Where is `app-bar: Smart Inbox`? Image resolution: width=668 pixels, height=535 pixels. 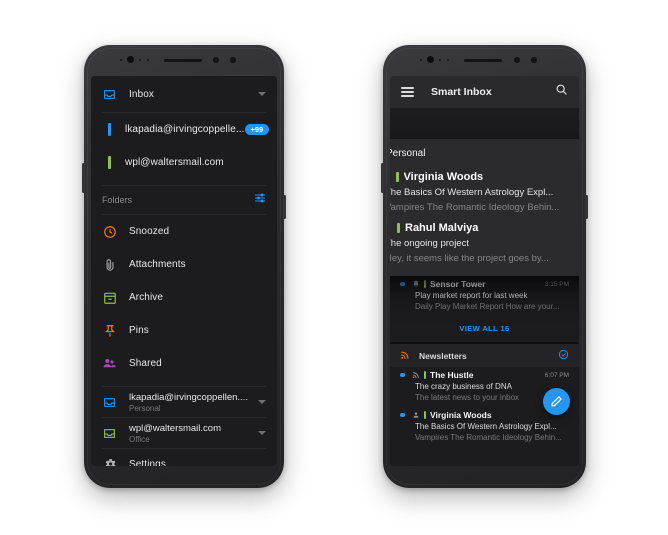
app-bar: Smart Inbox is located at coordinates (484, 92).